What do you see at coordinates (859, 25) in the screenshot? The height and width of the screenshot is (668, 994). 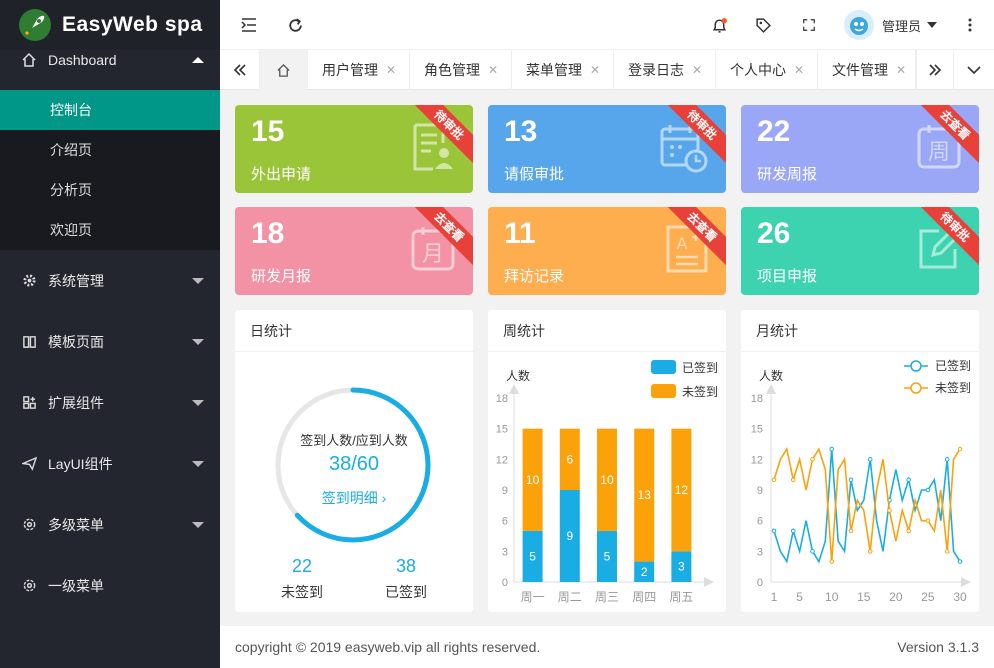 I see `avatar` at bounding box center [859, 25].